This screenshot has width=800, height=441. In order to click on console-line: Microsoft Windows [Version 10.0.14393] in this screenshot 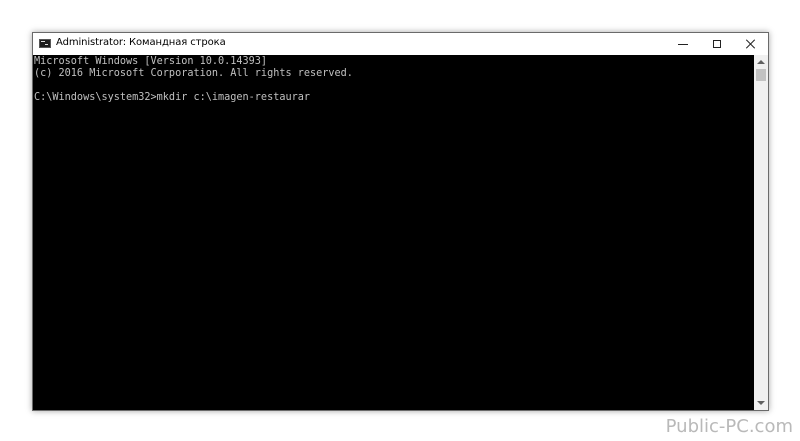, I will do `click(151, 61)`.